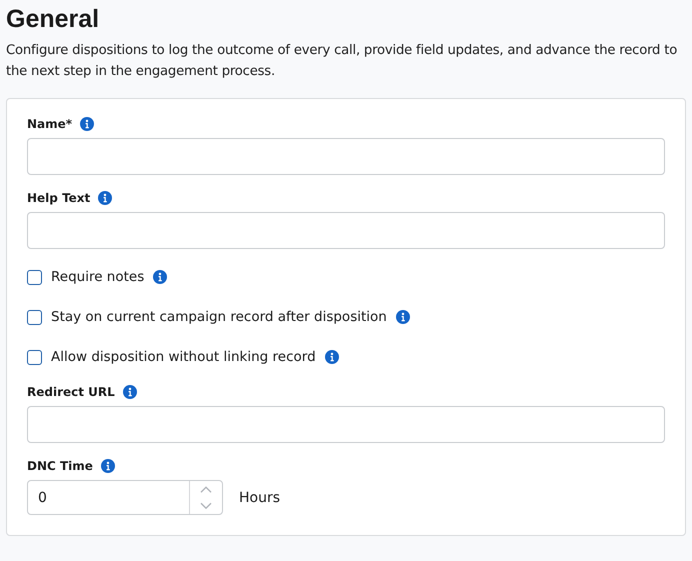  Describe the element at coordinates (342, 61) in the screenshot. I see `description-text: Configure dispositions to log the outcome of every call, provide field updates, and advance the record to the next step in the engagement process.` at that location.